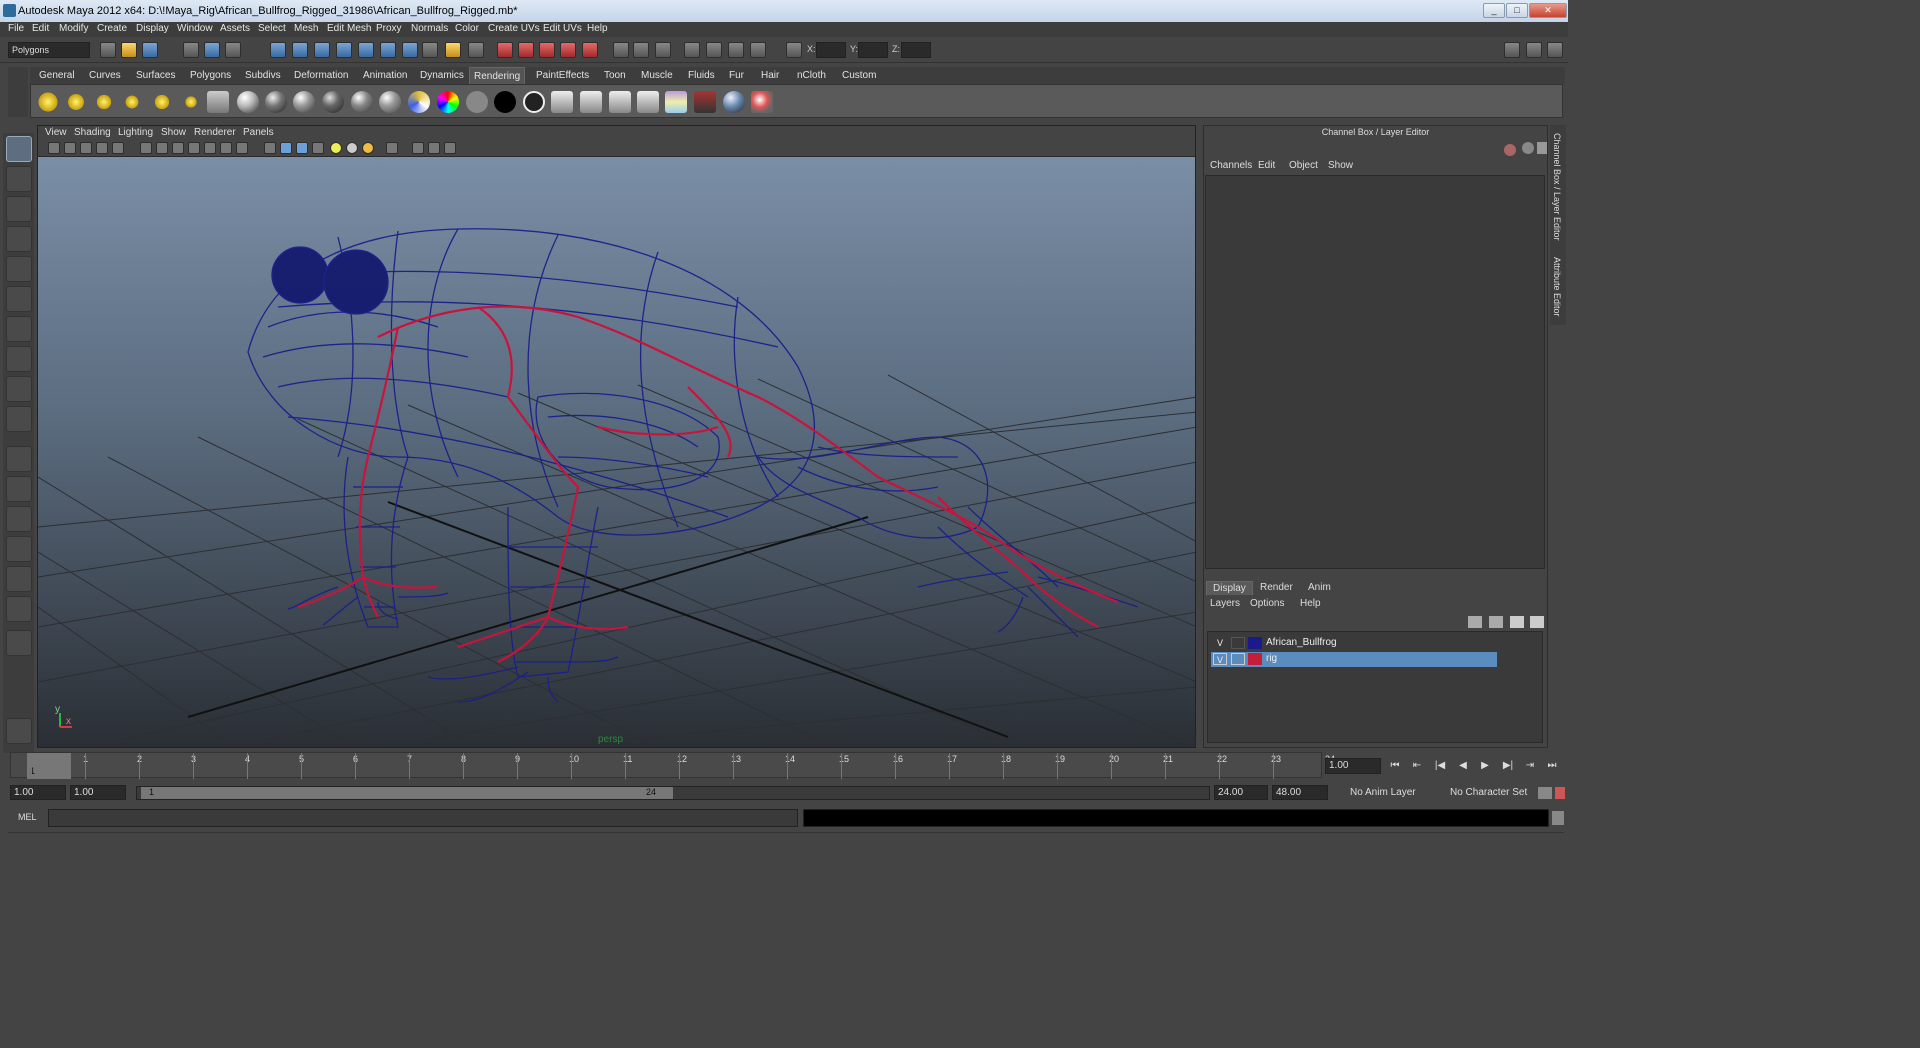  Describe the element at coordinates (191, 102) in the screenshot. I see `volume-light-icon` at that location.